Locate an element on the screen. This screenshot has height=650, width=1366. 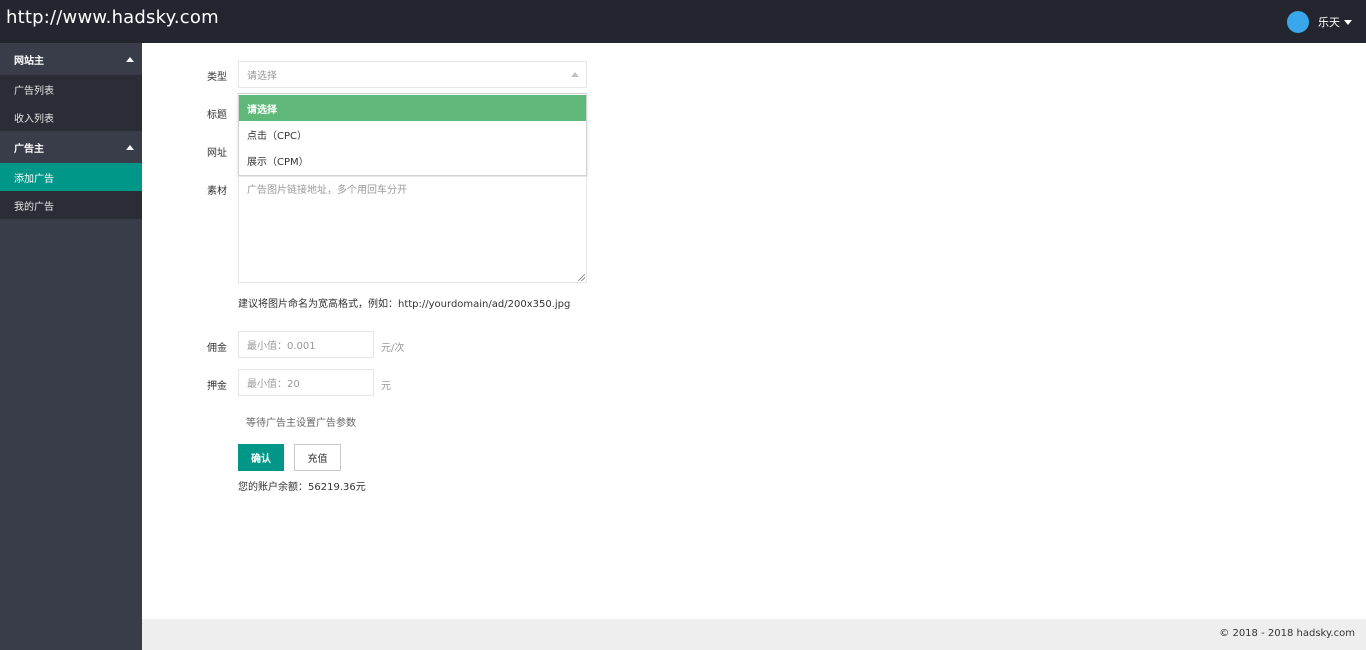
caret-up-icon is located at coordinates (575, 74).